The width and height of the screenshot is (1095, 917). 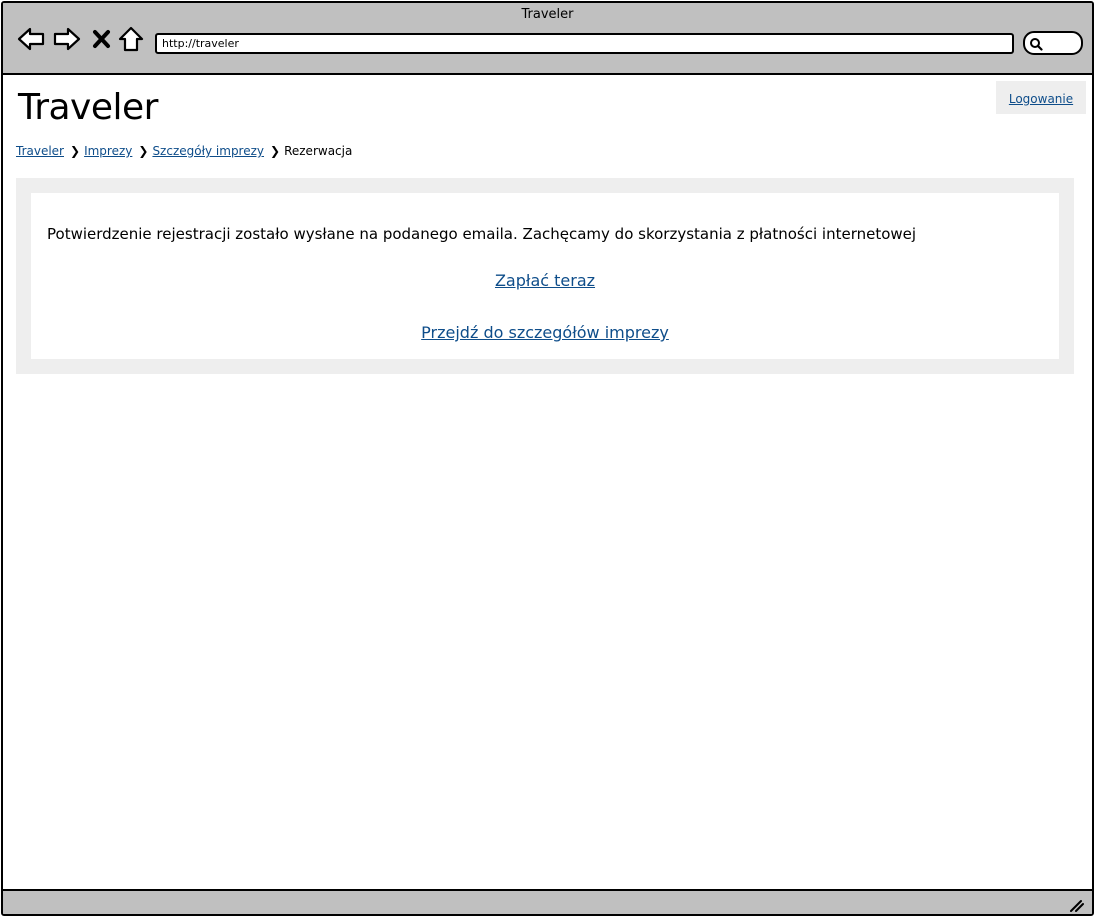 What do you see at coordinates (88, 107) in the screenshot?
I see `page-title: Traveler` at bounding box center [88, 107].